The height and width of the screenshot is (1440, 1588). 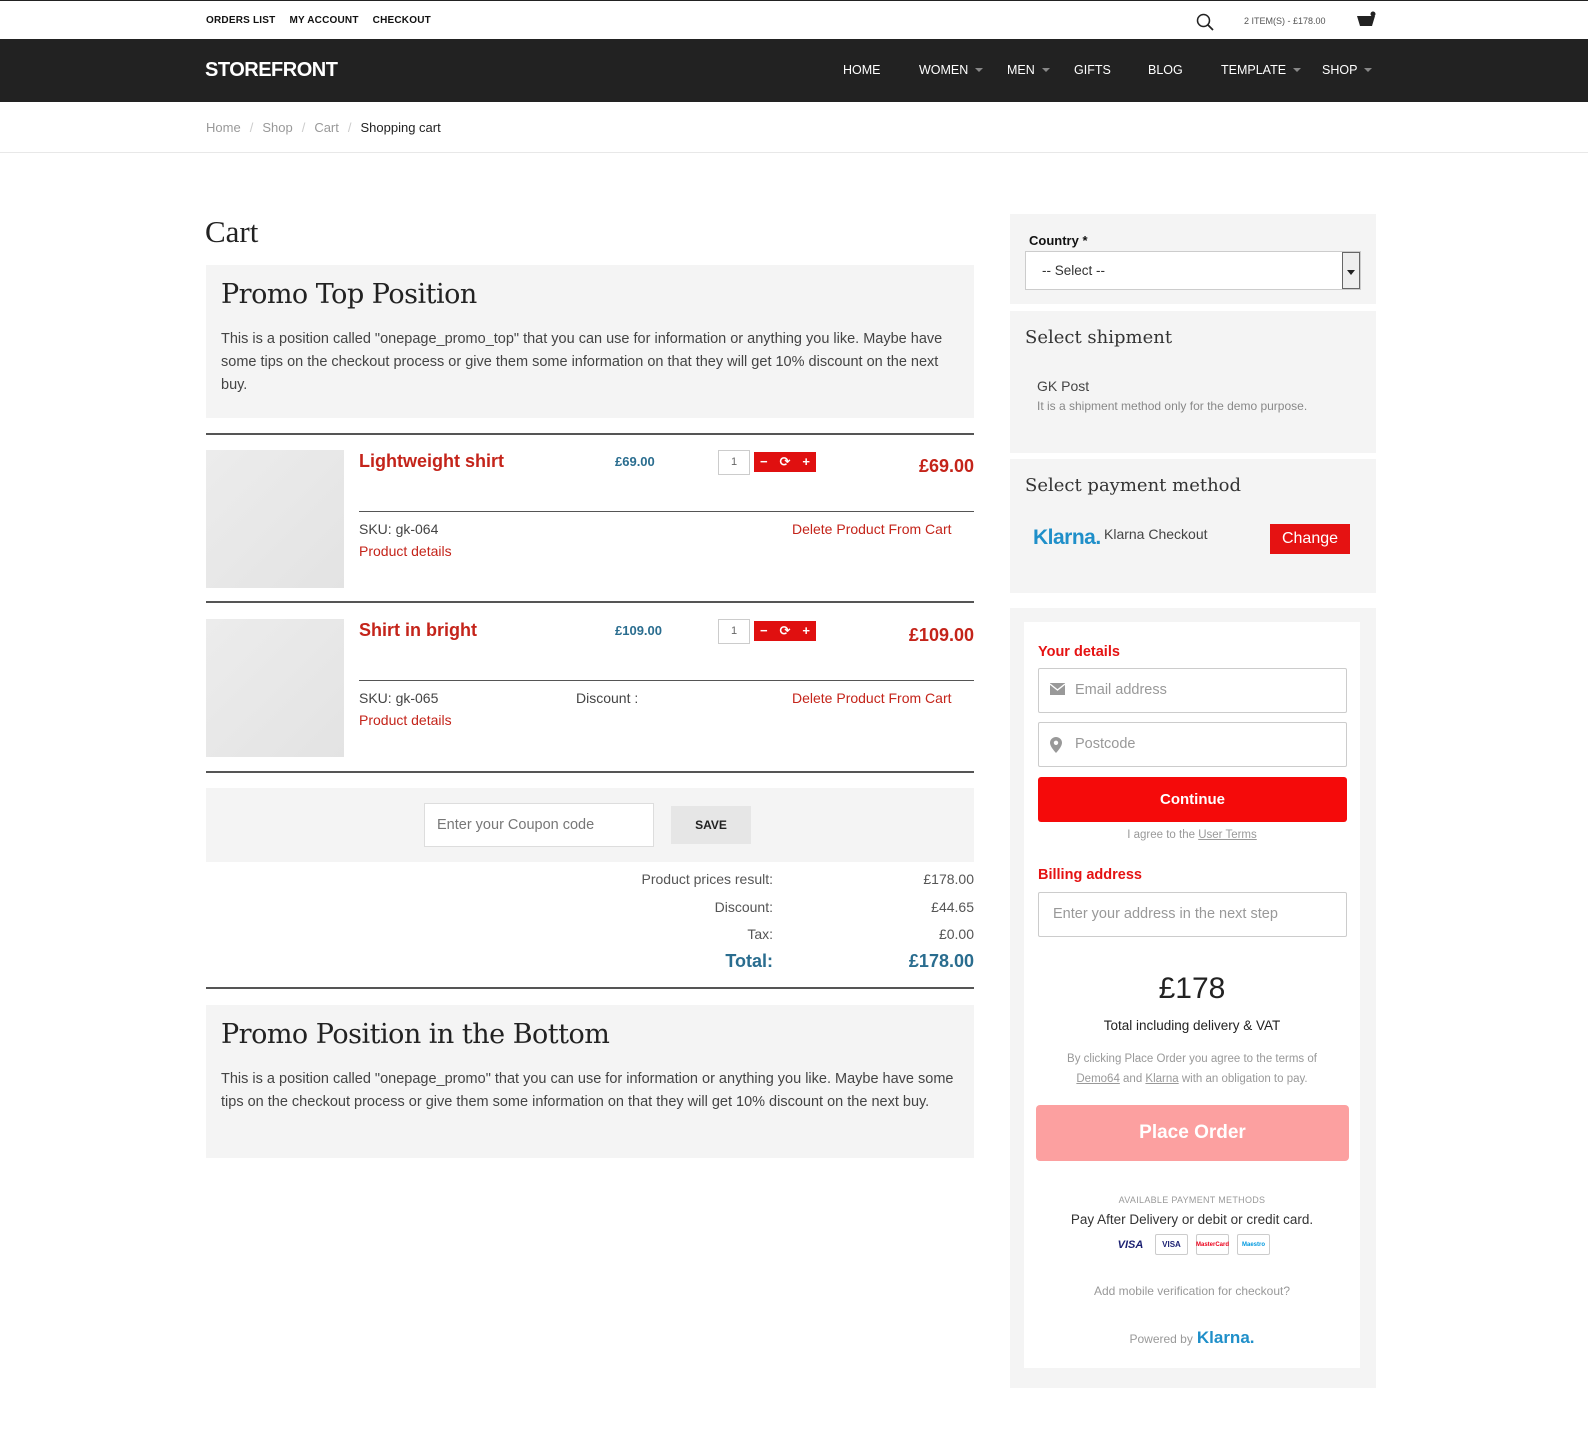 I want to click on klarna-terms-link: Klarna, so click(x=1161, y=1079).